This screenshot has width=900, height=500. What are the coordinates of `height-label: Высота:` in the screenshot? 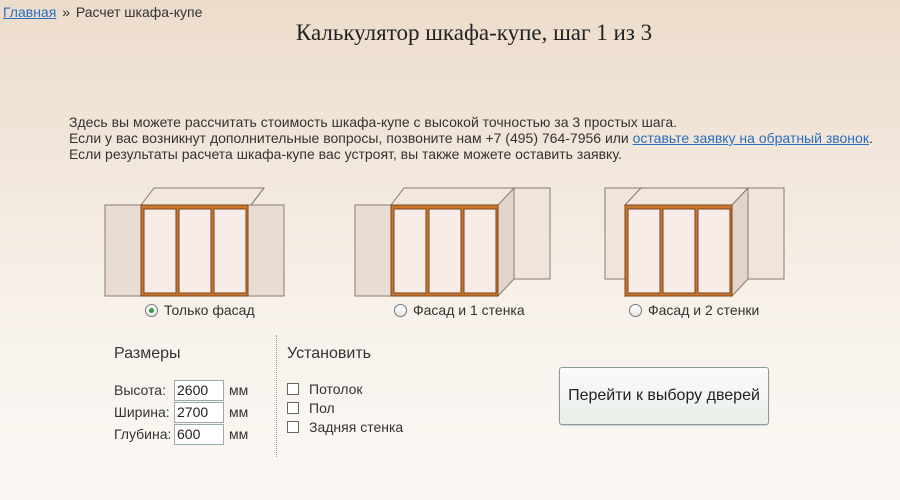 It's located at (140, 390).